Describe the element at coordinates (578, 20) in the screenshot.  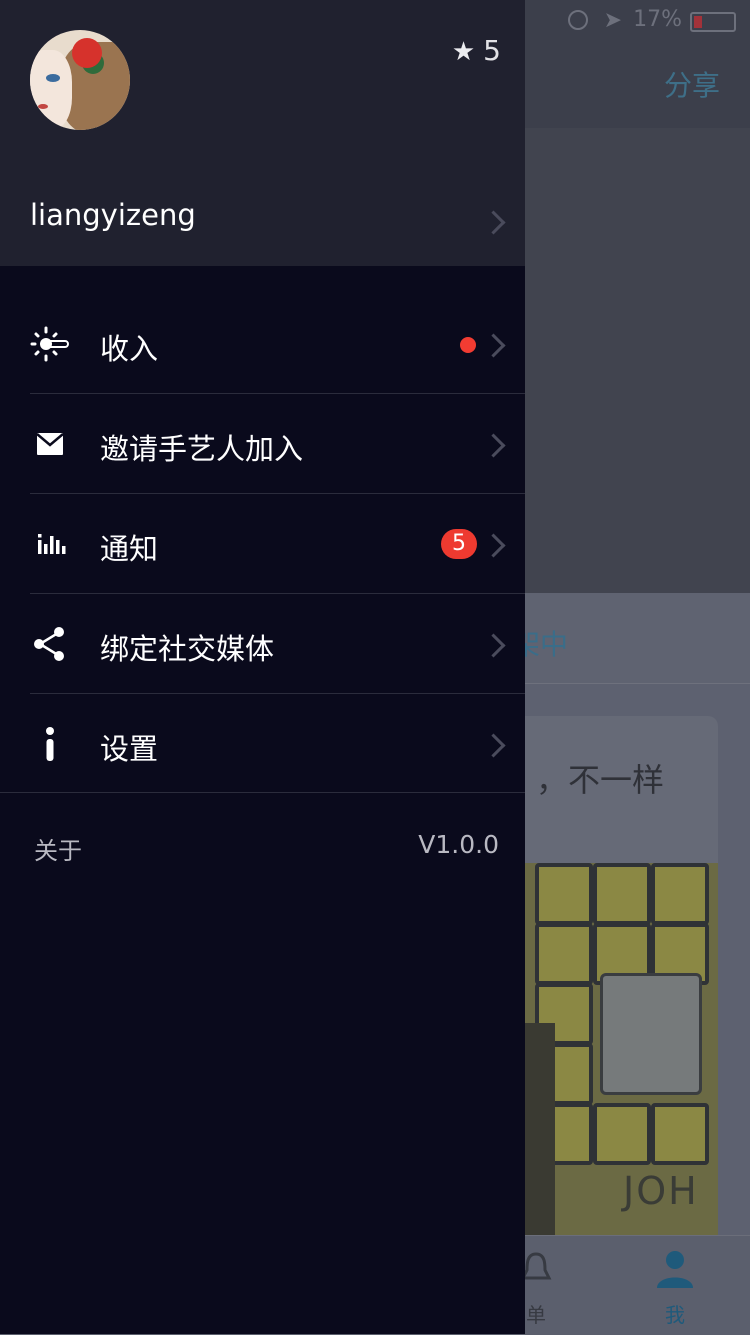
I see `orientation-lock-icon` at that location.